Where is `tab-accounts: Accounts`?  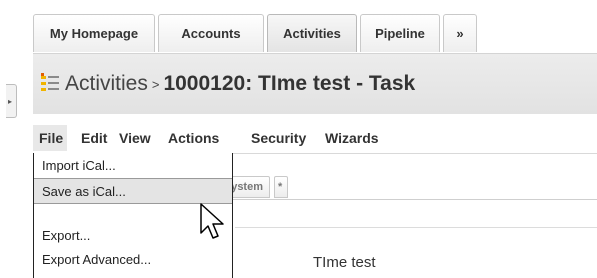 tab-accounts: Accounts is located at coordinates (211, 33).